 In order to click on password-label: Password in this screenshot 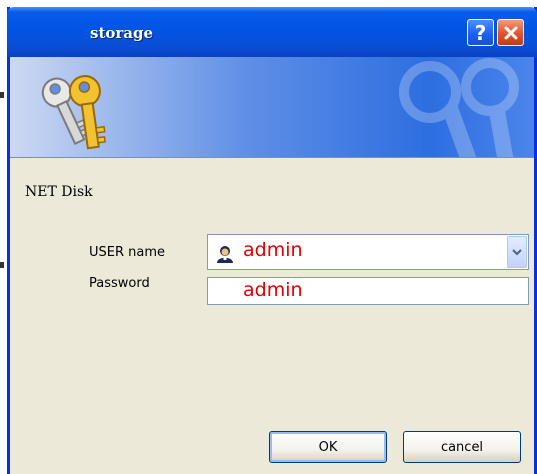, I will do `click(119, 283)`.